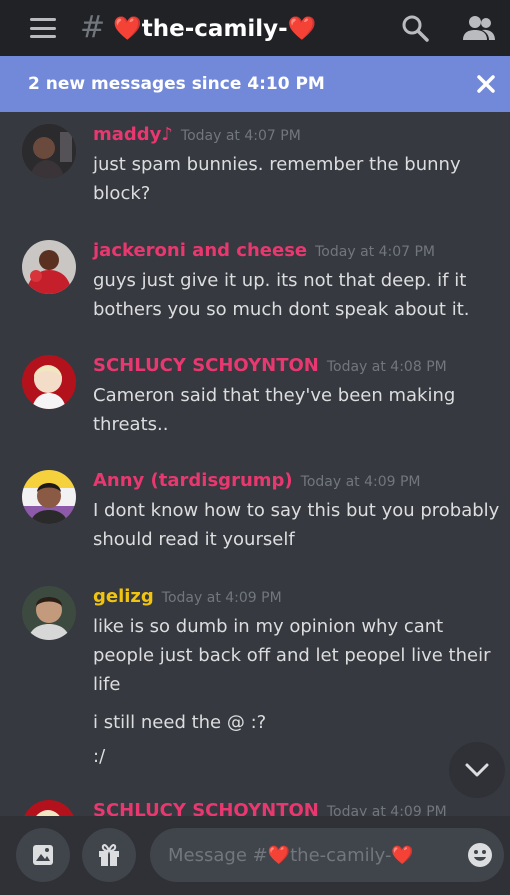 This screenshot has height=895, width=510. I want to click on jump-to-bottom-button, so click(477, 770).